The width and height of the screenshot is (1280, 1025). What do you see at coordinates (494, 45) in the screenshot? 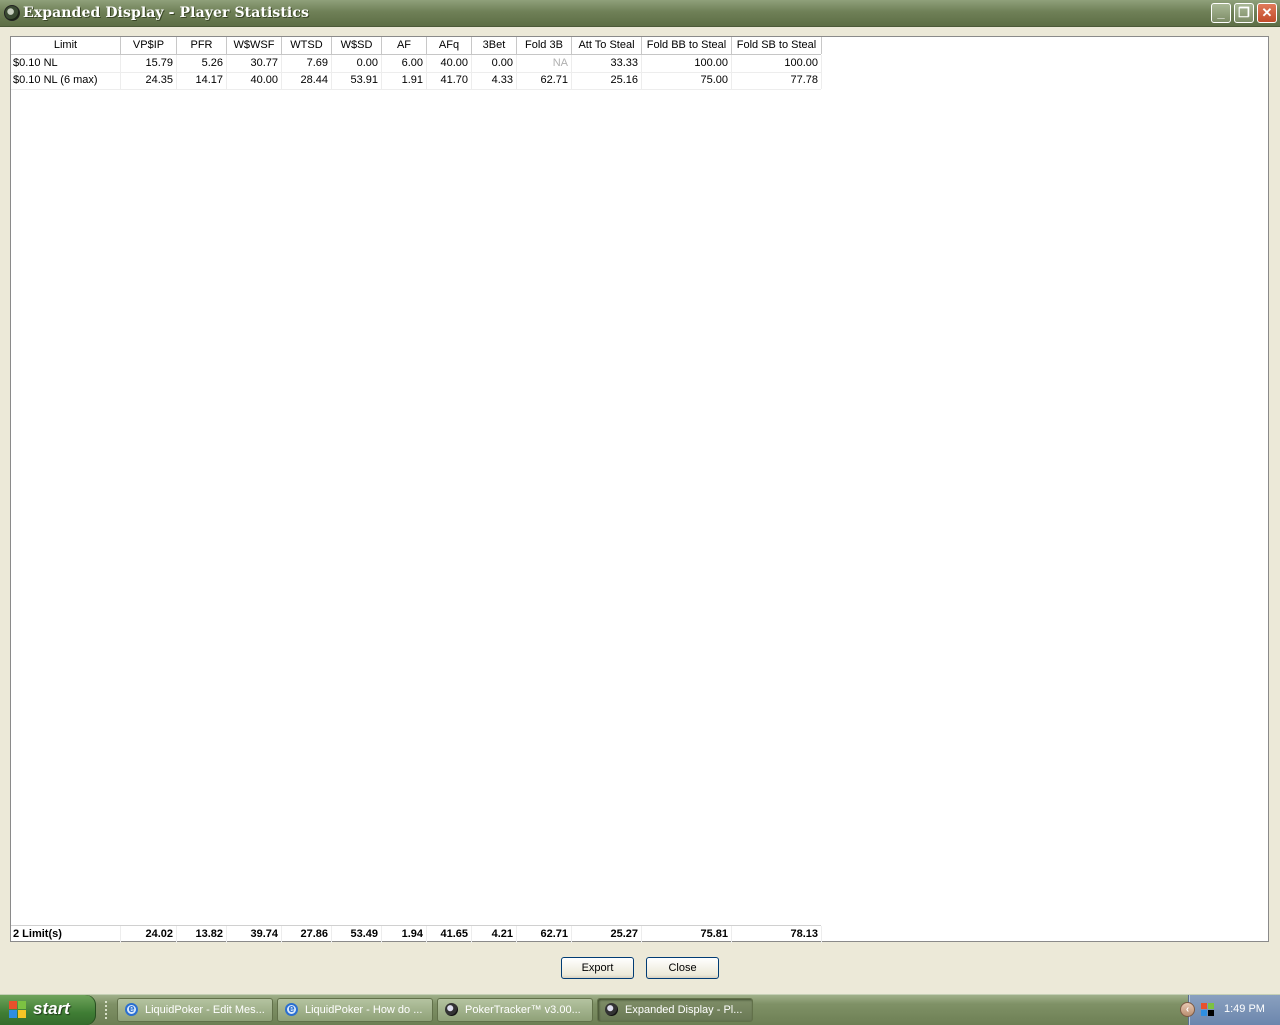
I see `col-header-3bet: 3Bet` at bounding box center [494, 45].